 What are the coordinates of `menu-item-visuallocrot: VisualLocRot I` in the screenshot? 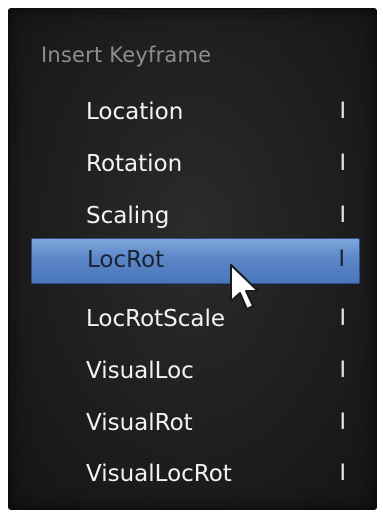 It's located at (195, 476).